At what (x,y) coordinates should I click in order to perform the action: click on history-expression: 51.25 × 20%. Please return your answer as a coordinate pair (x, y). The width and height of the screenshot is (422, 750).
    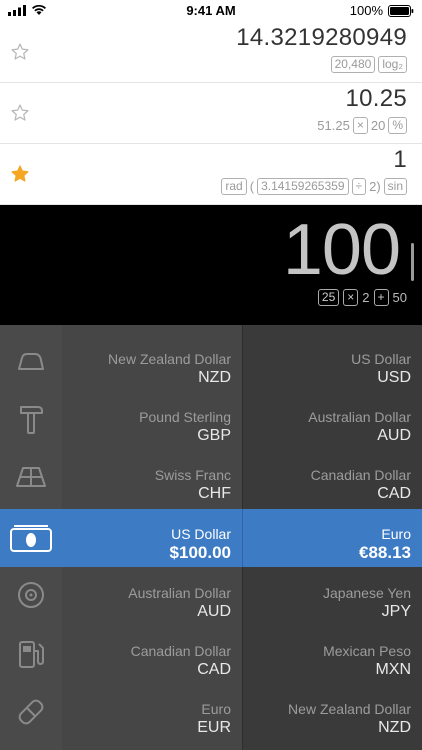
    Looking at the image, I should click on (362, 125).